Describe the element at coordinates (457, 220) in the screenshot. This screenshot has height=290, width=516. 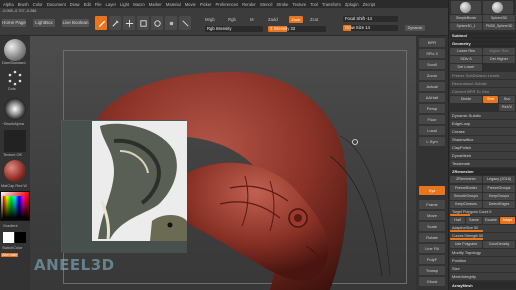
I see `half-button: Half` at that location.